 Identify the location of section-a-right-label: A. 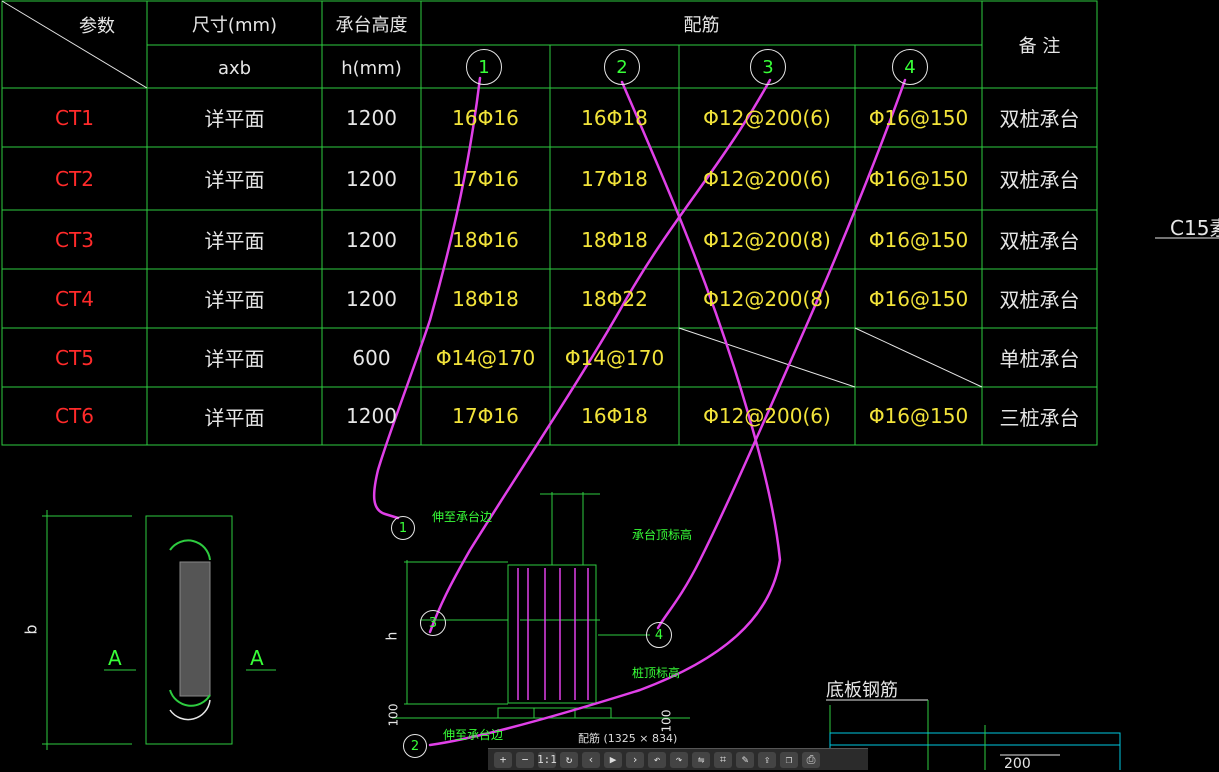
(257, 658).